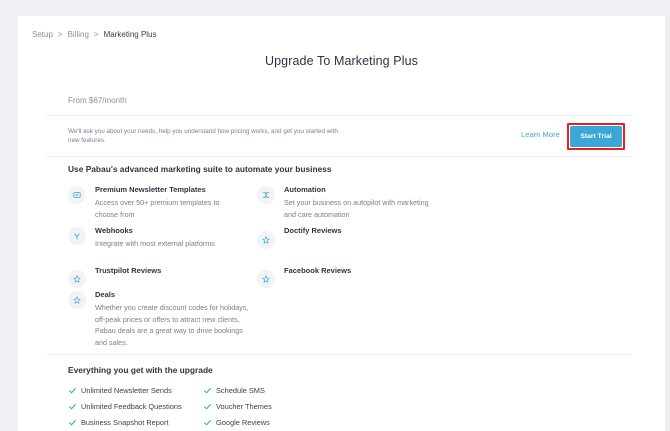 This screenshot has height=431, width=670. I want to click on feature-facebook-reviews: Facebook Reviews, so click(352, 277).